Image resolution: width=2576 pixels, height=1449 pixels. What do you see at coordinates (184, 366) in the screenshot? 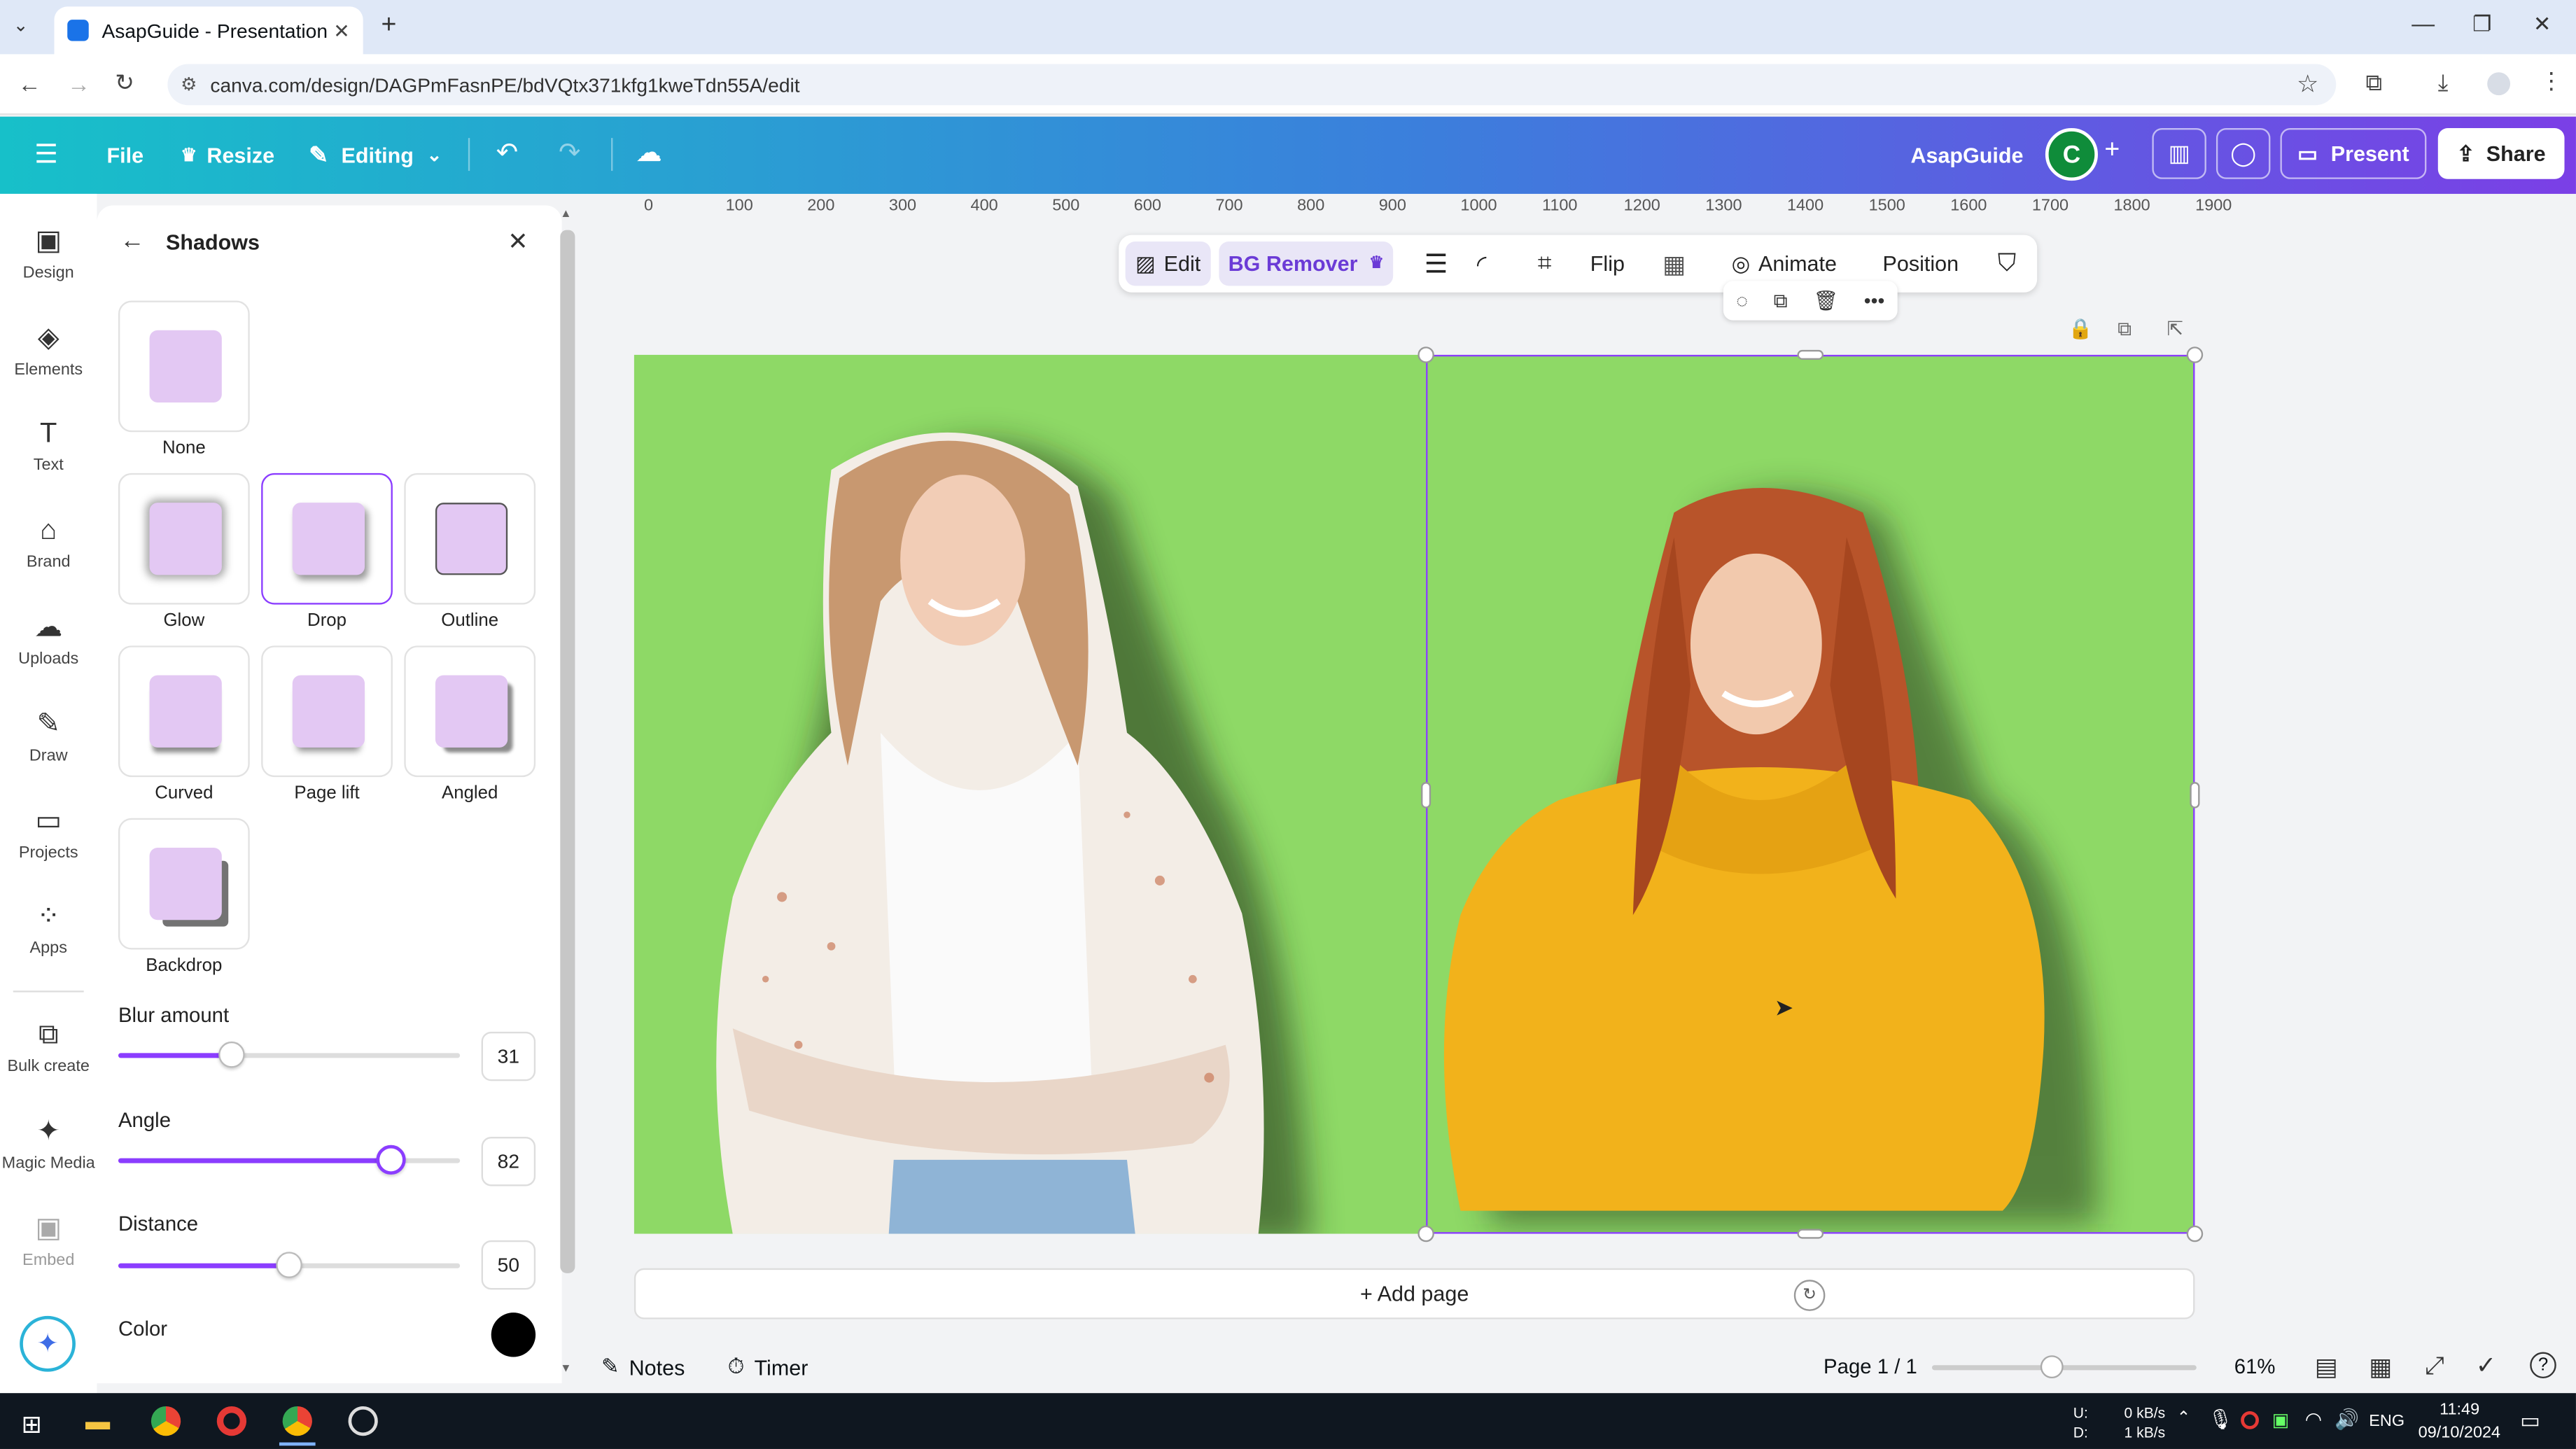
I see `shadow-preset-none` at bounding box center [184, 366].